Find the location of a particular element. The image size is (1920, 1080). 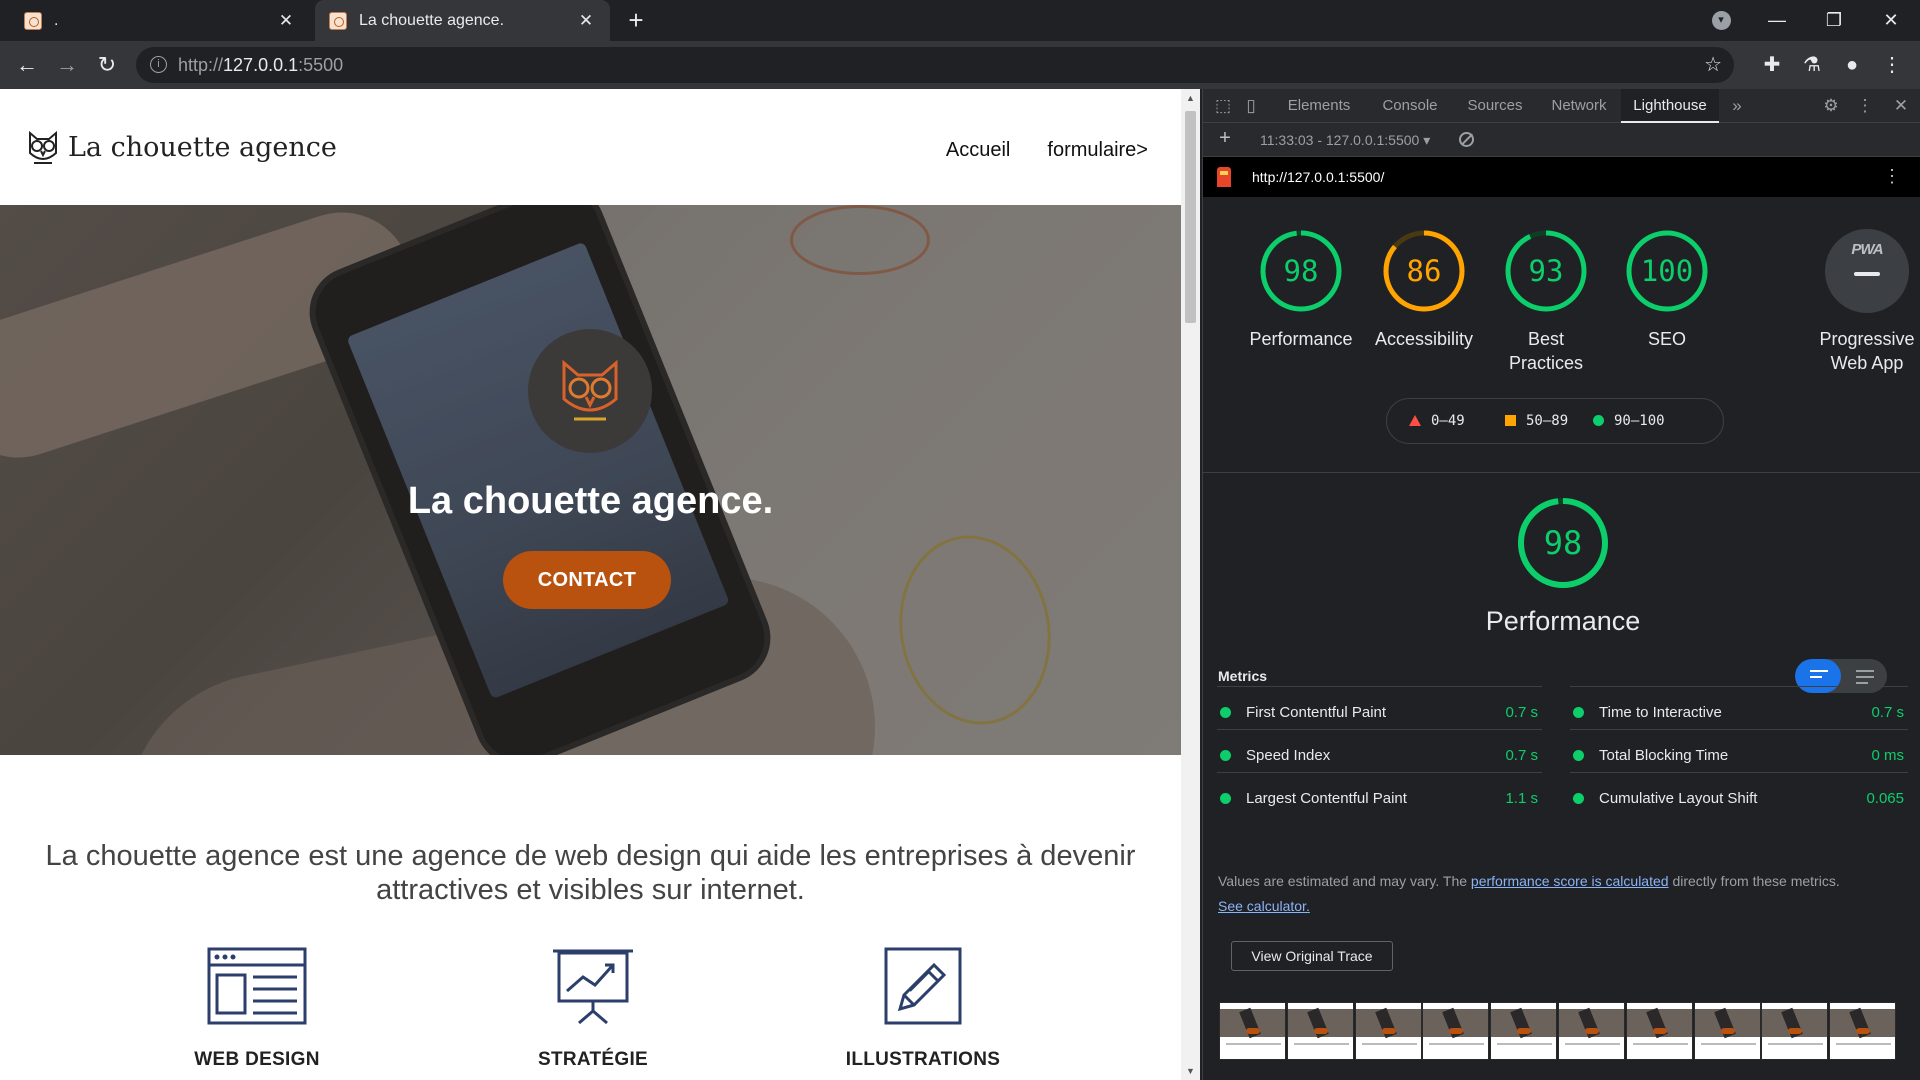

gear-icon: ⚙ is located at coordinates (1831, 106).